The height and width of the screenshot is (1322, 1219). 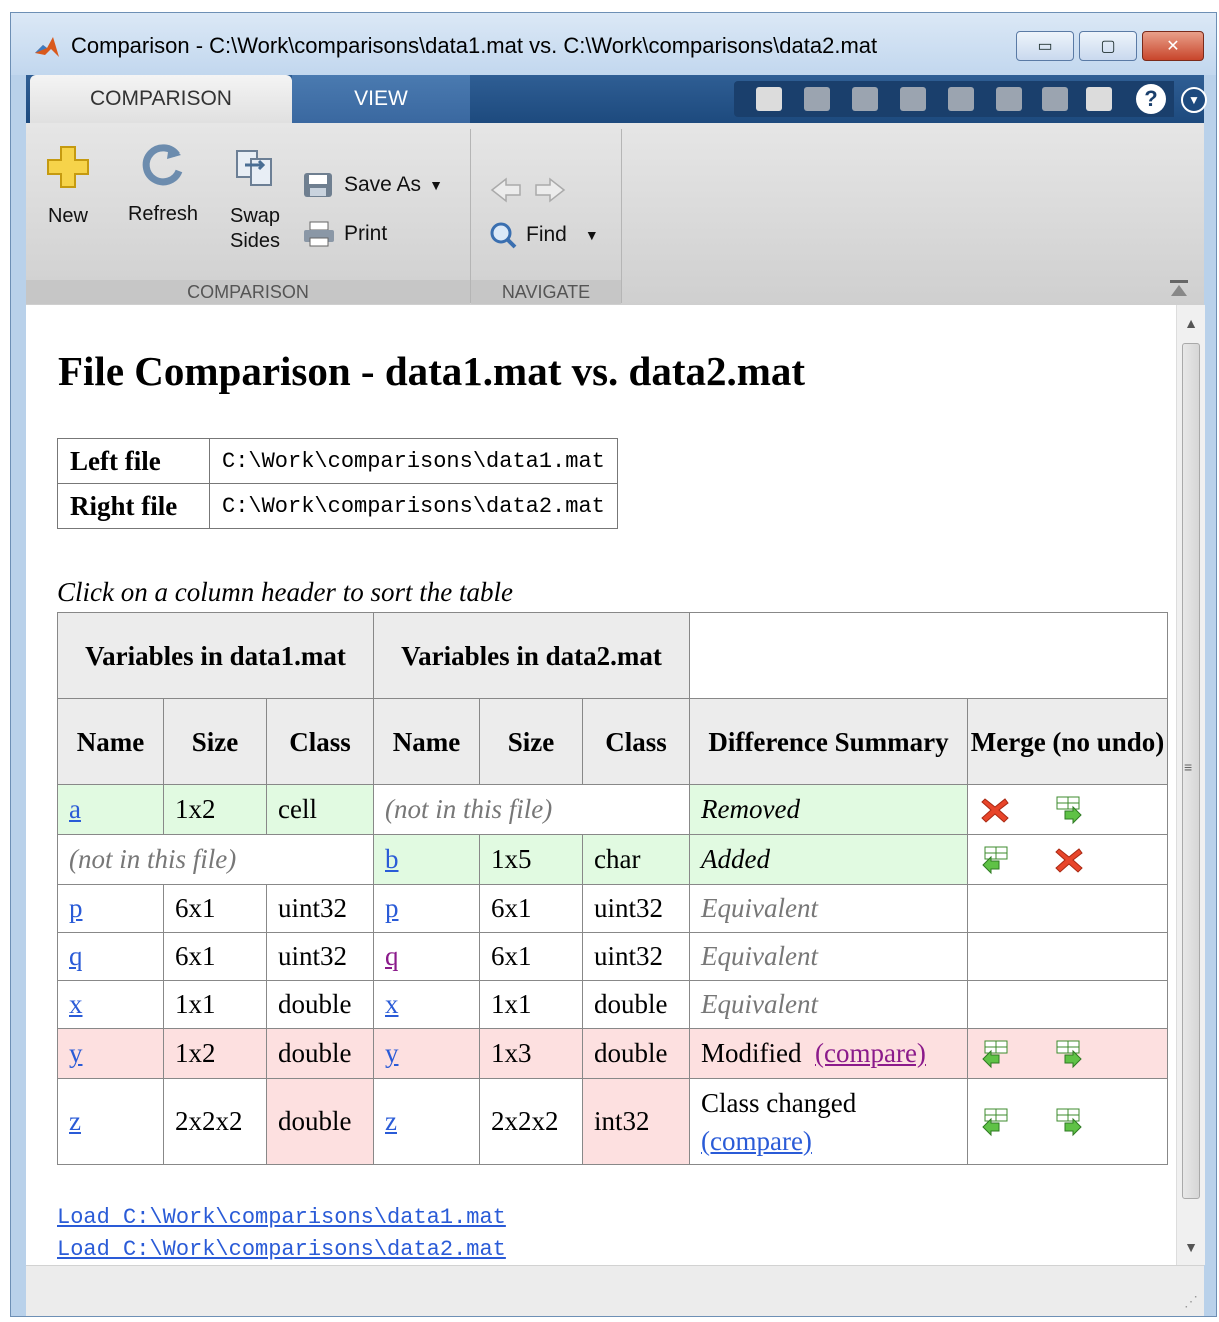 I want to click on minimize-icon: ▭, so click(x=1045, y=46).